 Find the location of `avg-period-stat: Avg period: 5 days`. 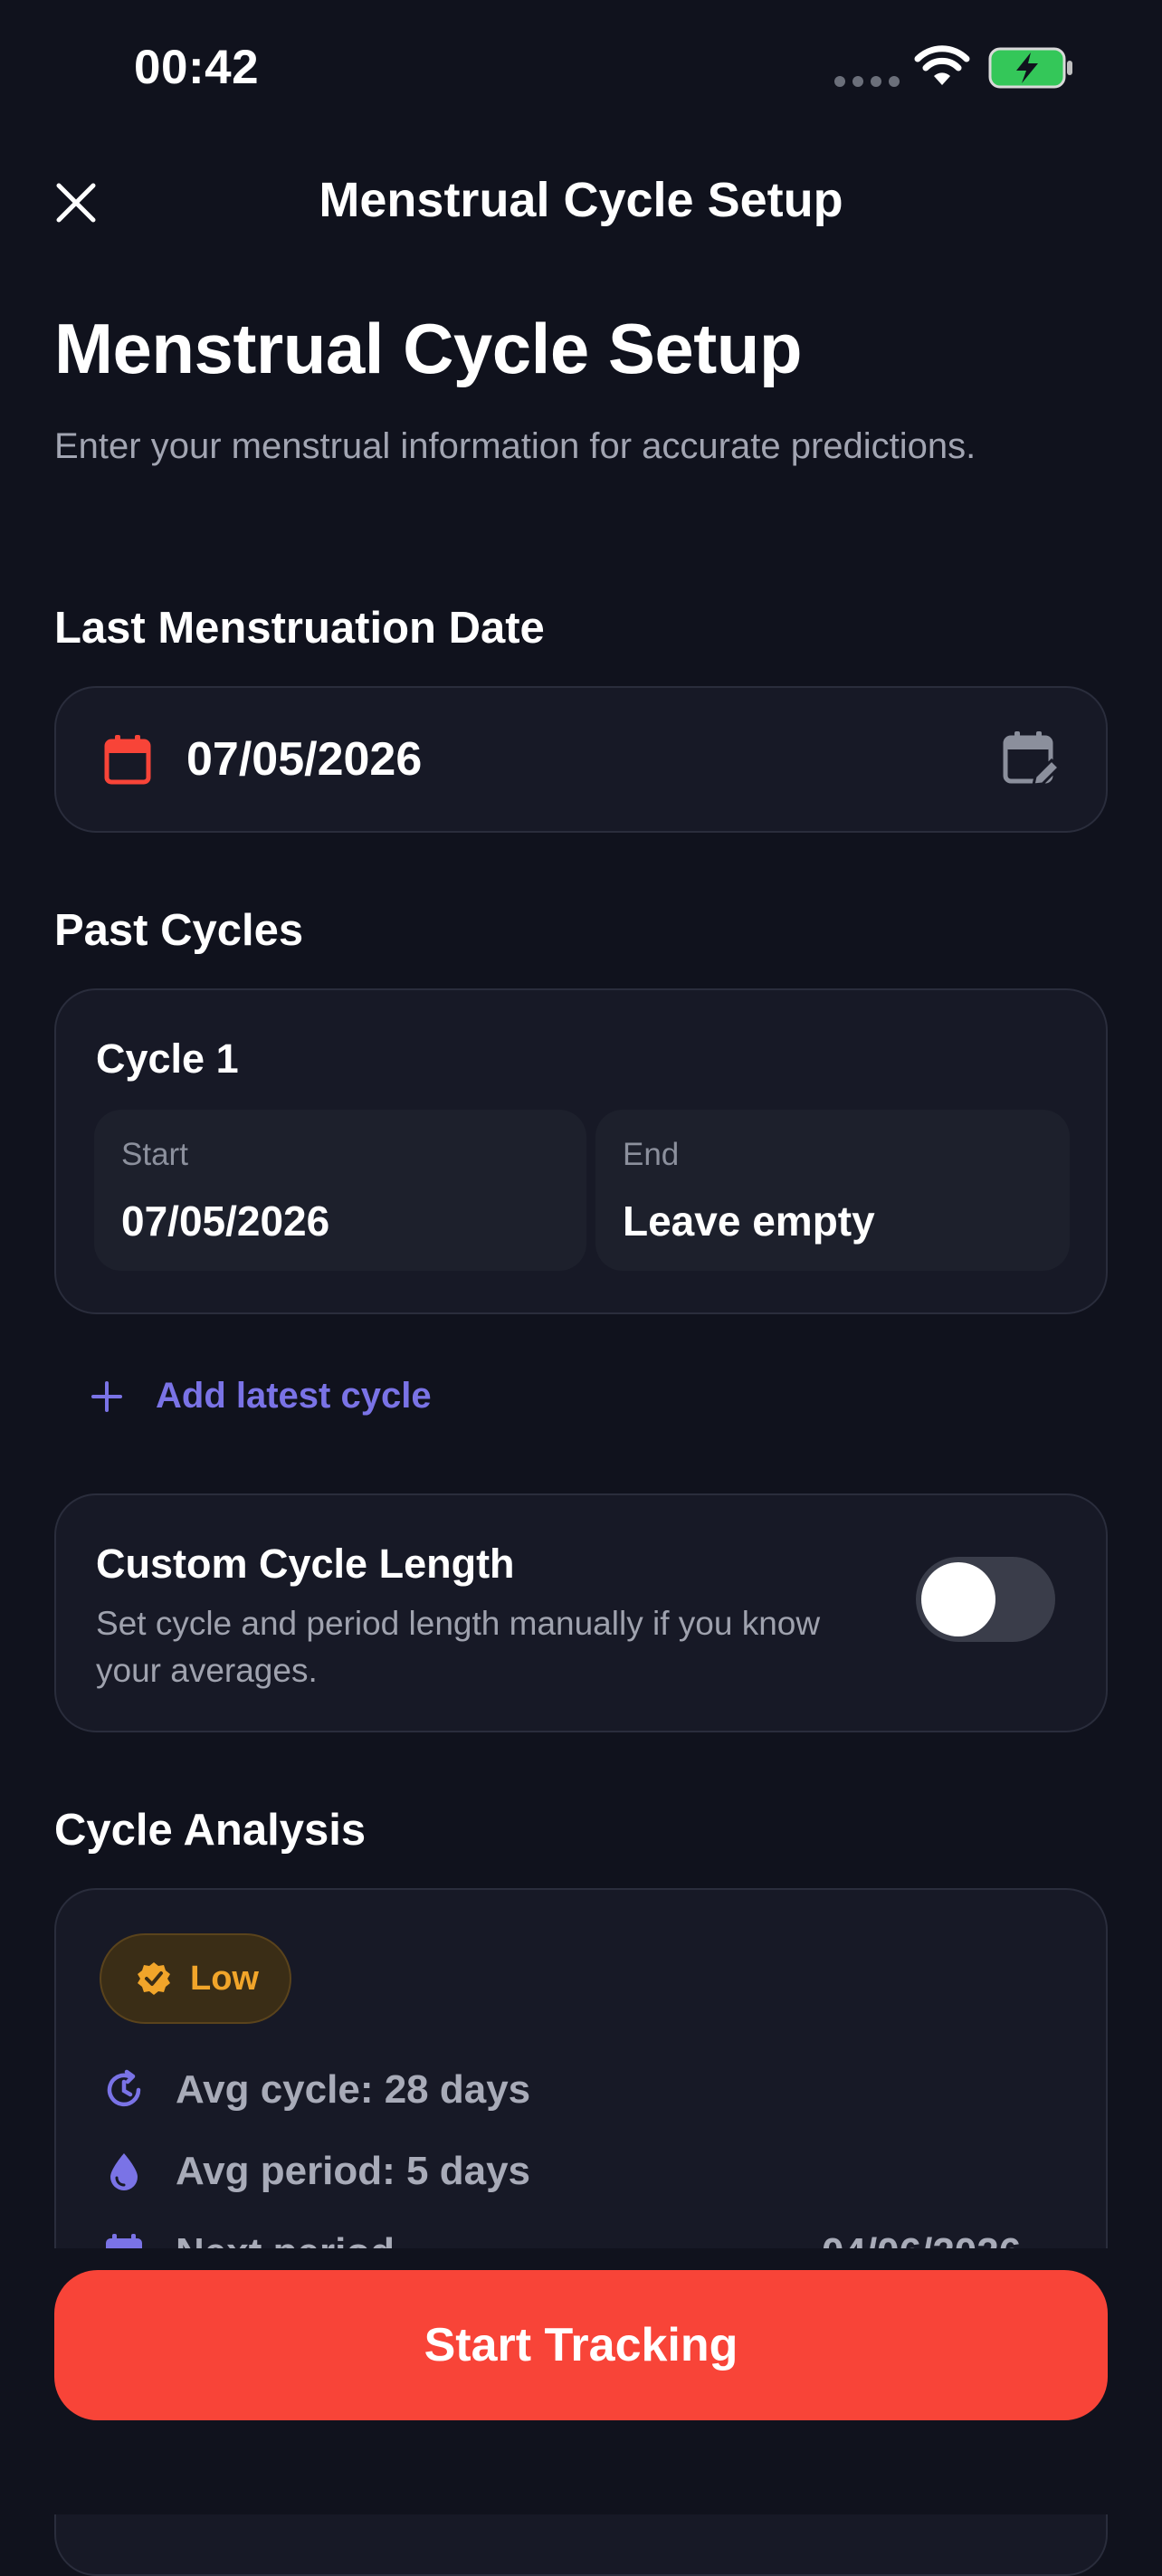

avg-period-stat: Avg period: 5 days is located at coordinates (317, 2172).